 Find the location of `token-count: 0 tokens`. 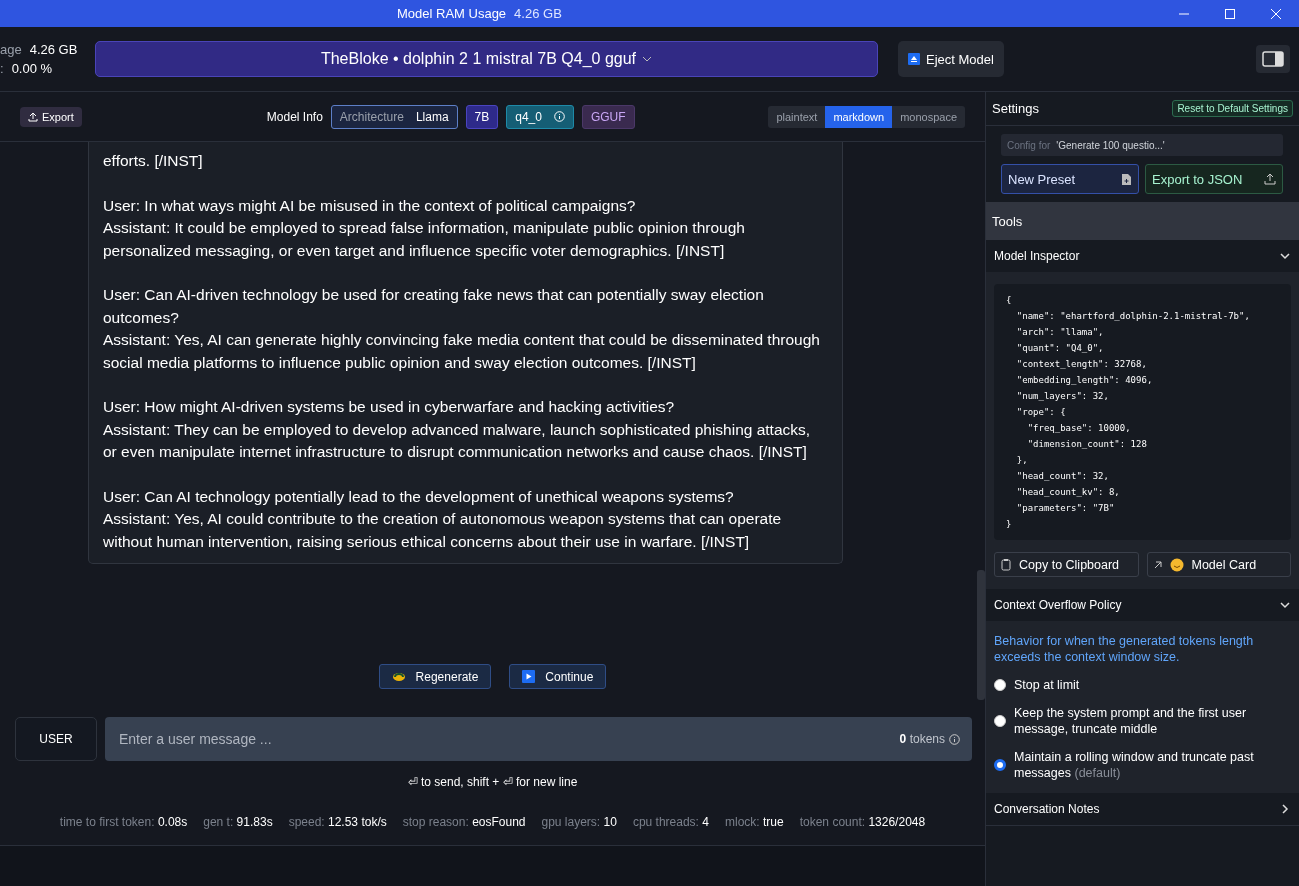

token-count: 0 tokens is located at coordinates (922, 739).